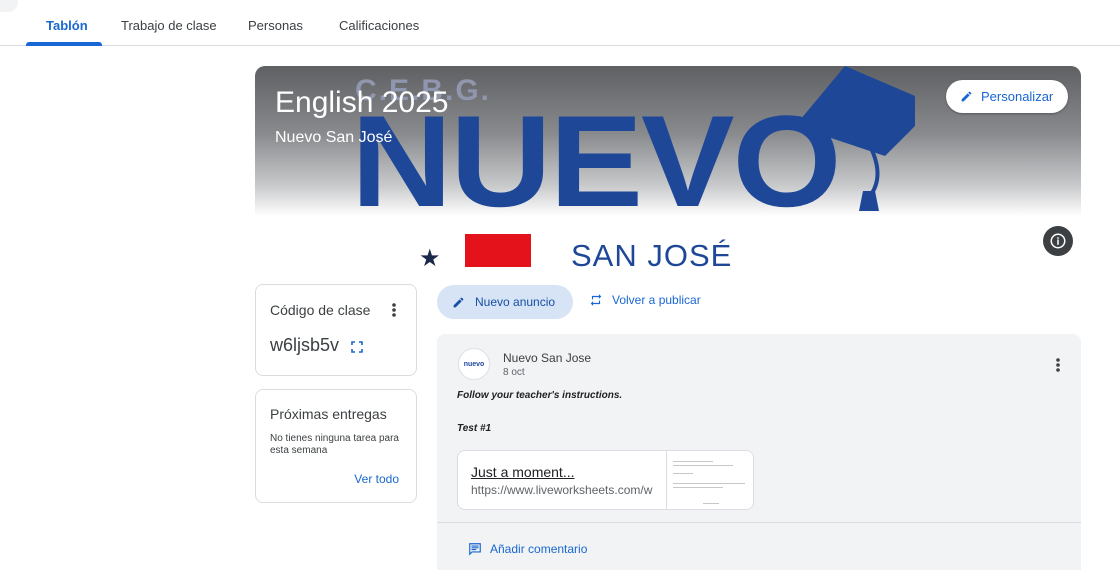 This screenshot has height=570, width=1120. What do you see at coordinates (9, 6) in the screenshot?
I see `corner-mark` at bounding box center [9, 6].